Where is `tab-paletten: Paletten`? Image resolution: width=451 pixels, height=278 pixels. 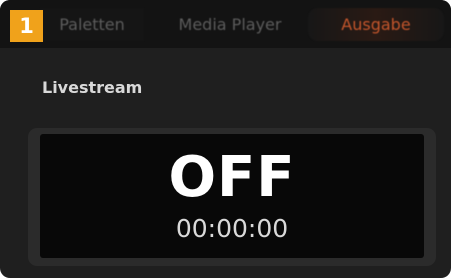 tab-paletten: Paletten is located at coordinates (92, 24).